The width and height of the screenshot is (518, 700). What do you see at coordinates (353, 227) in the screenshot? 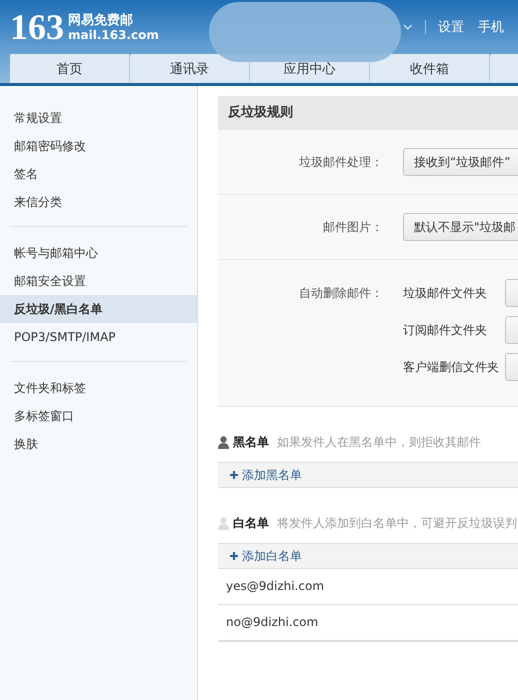
I see `setting-label: 邮件图片：` at bounding box center [353, 227].